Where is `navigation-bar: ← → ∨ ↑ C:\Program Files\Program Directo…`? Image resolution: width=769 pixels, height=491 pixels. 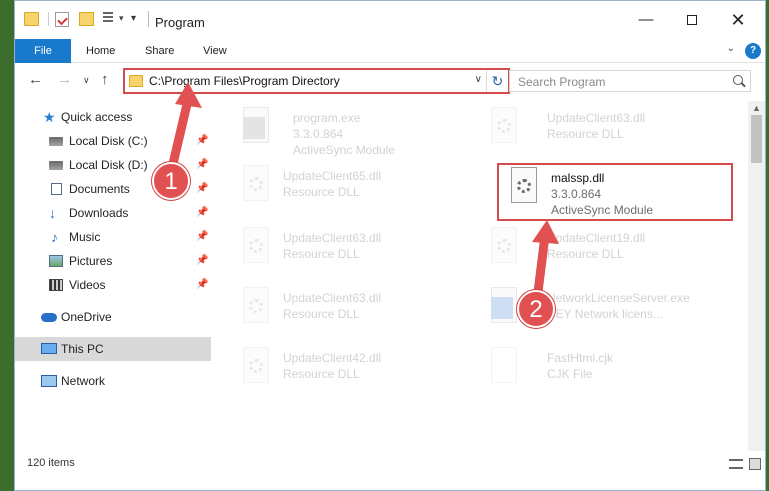
navigation-bar: ← → ∨ ↑ C:\Program Files\Program Directo… is located at coordinates (390, 80).